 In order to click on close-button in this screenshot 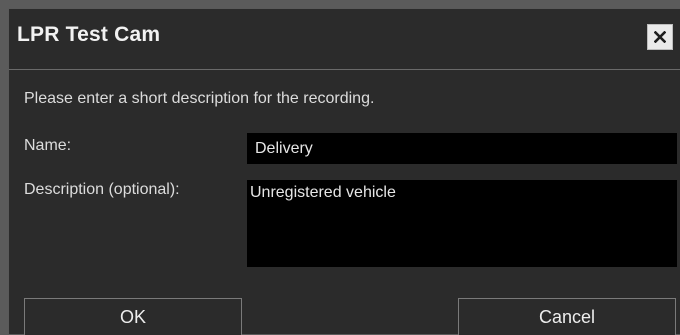, I will do `click(660, 37)`.